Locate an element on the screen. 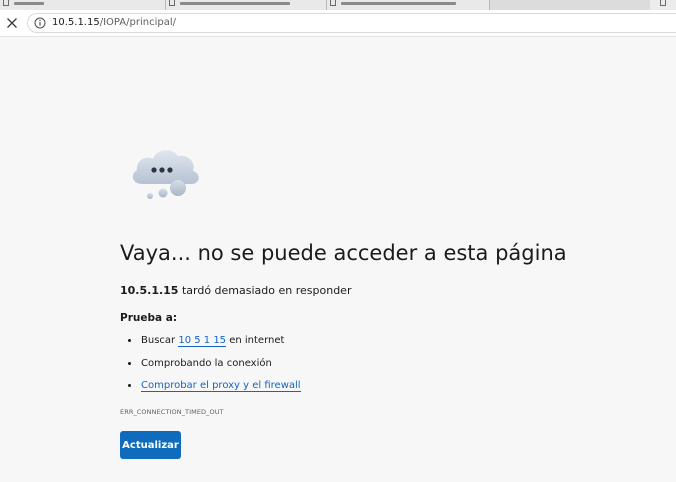 This screenshot has width=676, height=482. list-item: Comprobando la conexión is located at coordinates (210, 367).